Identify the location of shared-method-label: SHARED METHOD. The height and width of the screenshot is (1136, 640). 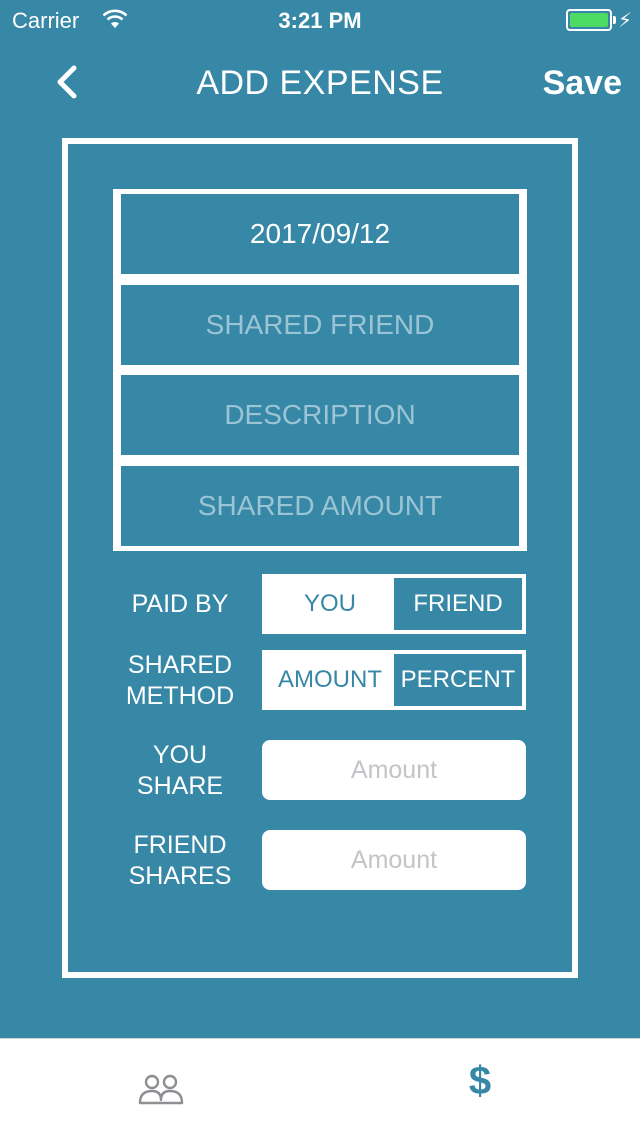
(180, 681).